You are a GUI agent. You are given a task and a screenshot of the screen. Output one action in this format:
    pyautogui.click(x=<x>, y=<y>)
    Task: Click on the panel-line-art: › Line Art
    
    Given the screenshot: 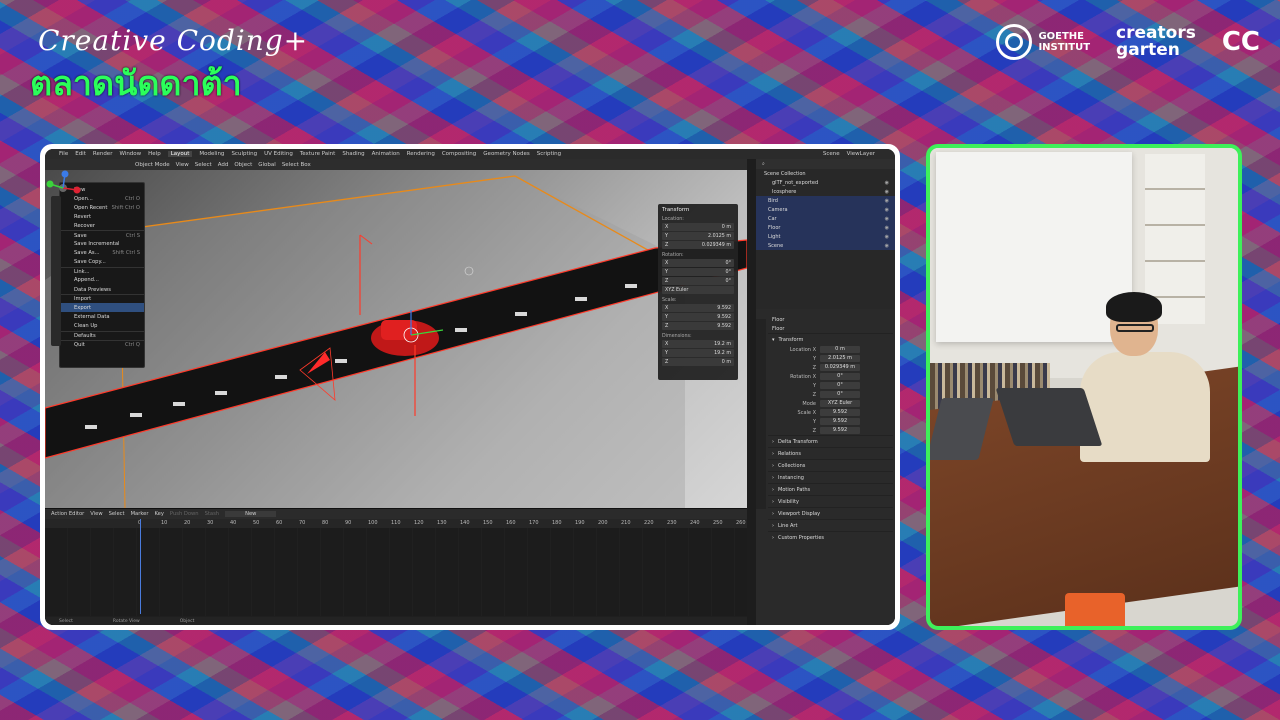 What is the action you would take?
    pyautogui.click(x=830, y=525)
    